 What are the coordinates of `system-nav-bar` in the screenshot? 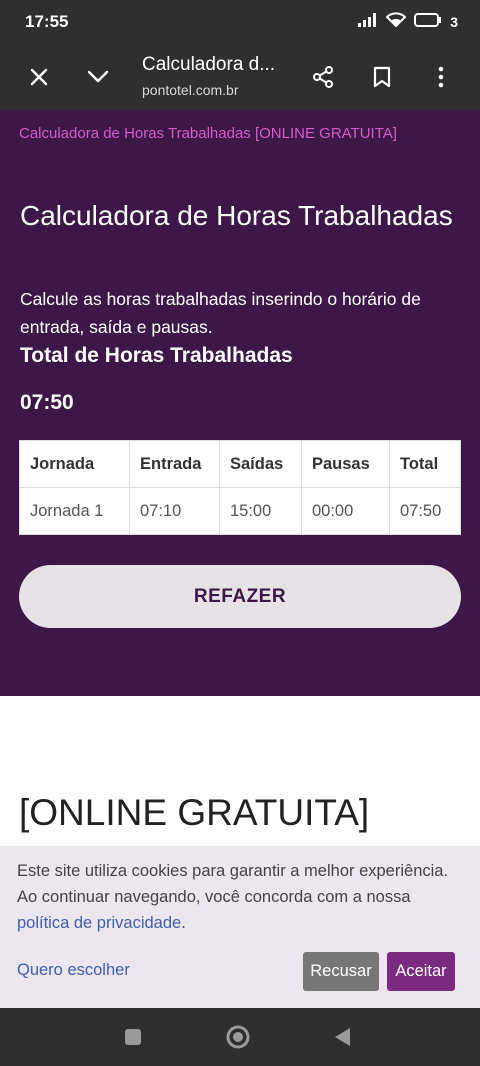 It's located at (240, 1037).